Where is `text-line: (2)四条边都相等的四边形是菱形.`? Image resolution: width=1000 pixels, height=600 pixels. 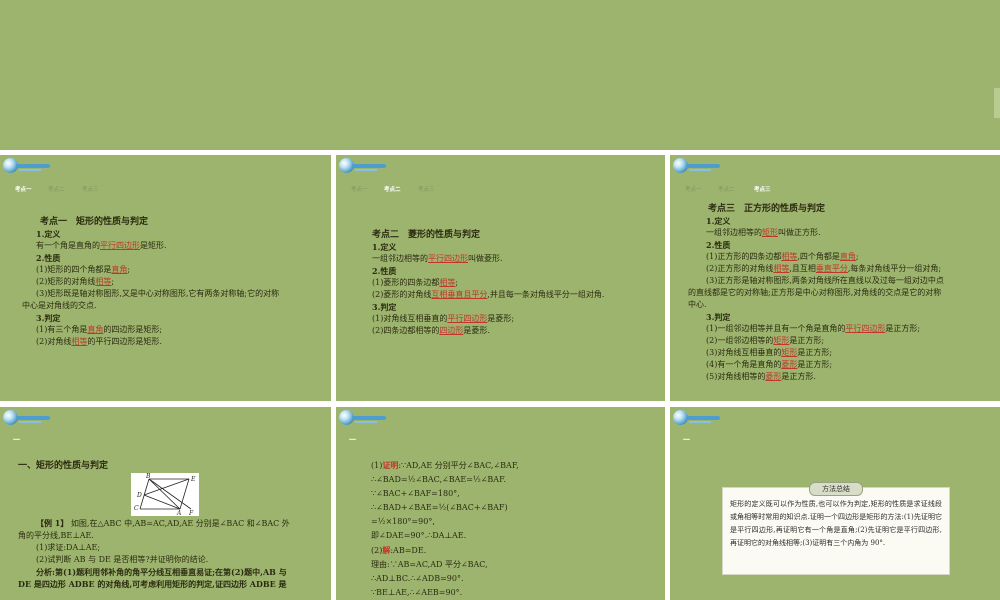
text-line: (2)四条边都相等的四边形是菱形. is located at coordinates (431, 330).